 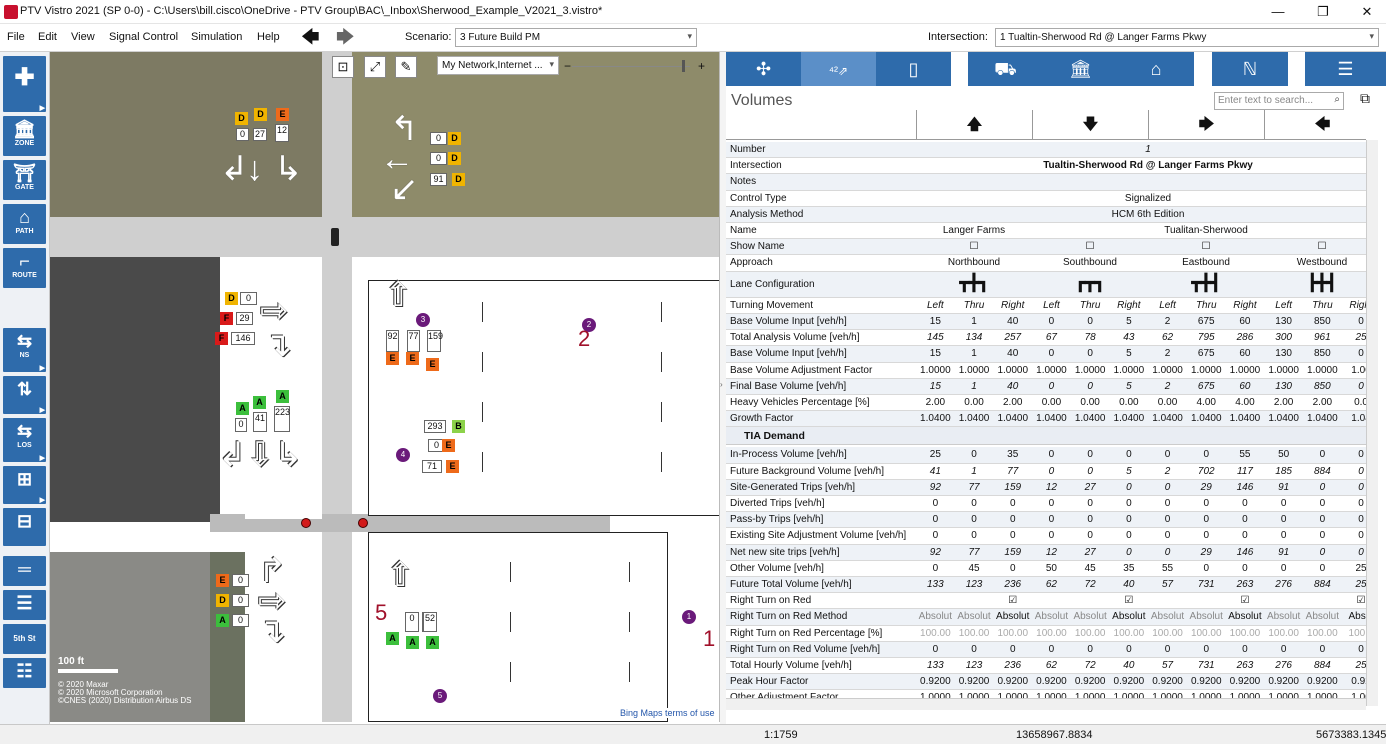 What do you see at coordinates (1206, 262) in the screenshot?
I see `row-value: Eastbound` at bounding box center [1206, 262].